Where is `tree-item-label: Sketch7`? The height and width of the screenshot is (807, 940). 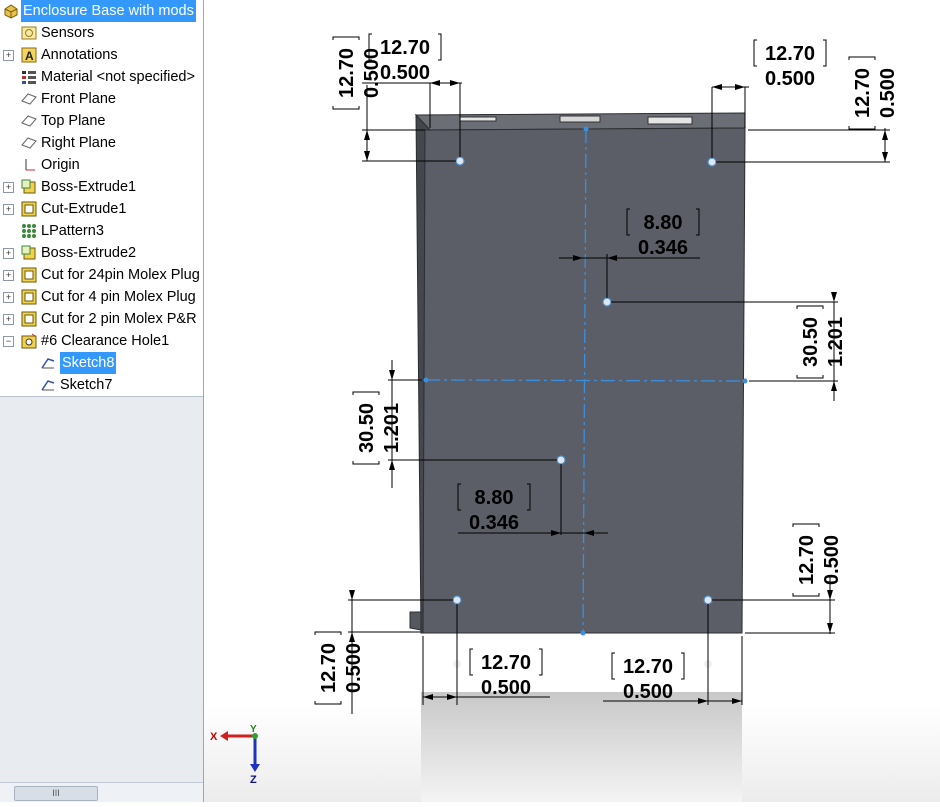
tree-item-label: Sketch7 is located at coordinates (86, 385).